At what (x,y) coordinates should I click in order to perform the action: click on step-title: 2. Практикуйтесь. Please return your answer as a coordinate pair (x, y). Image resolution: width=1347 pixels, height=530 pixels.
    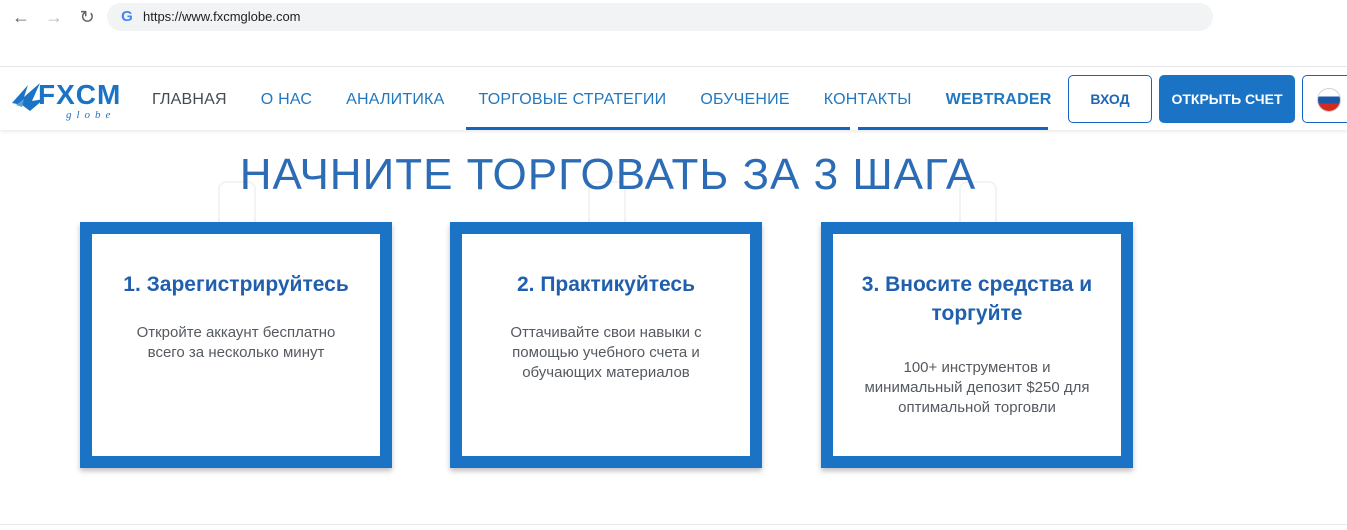
    Looking at the image, I should click on (606, 284).